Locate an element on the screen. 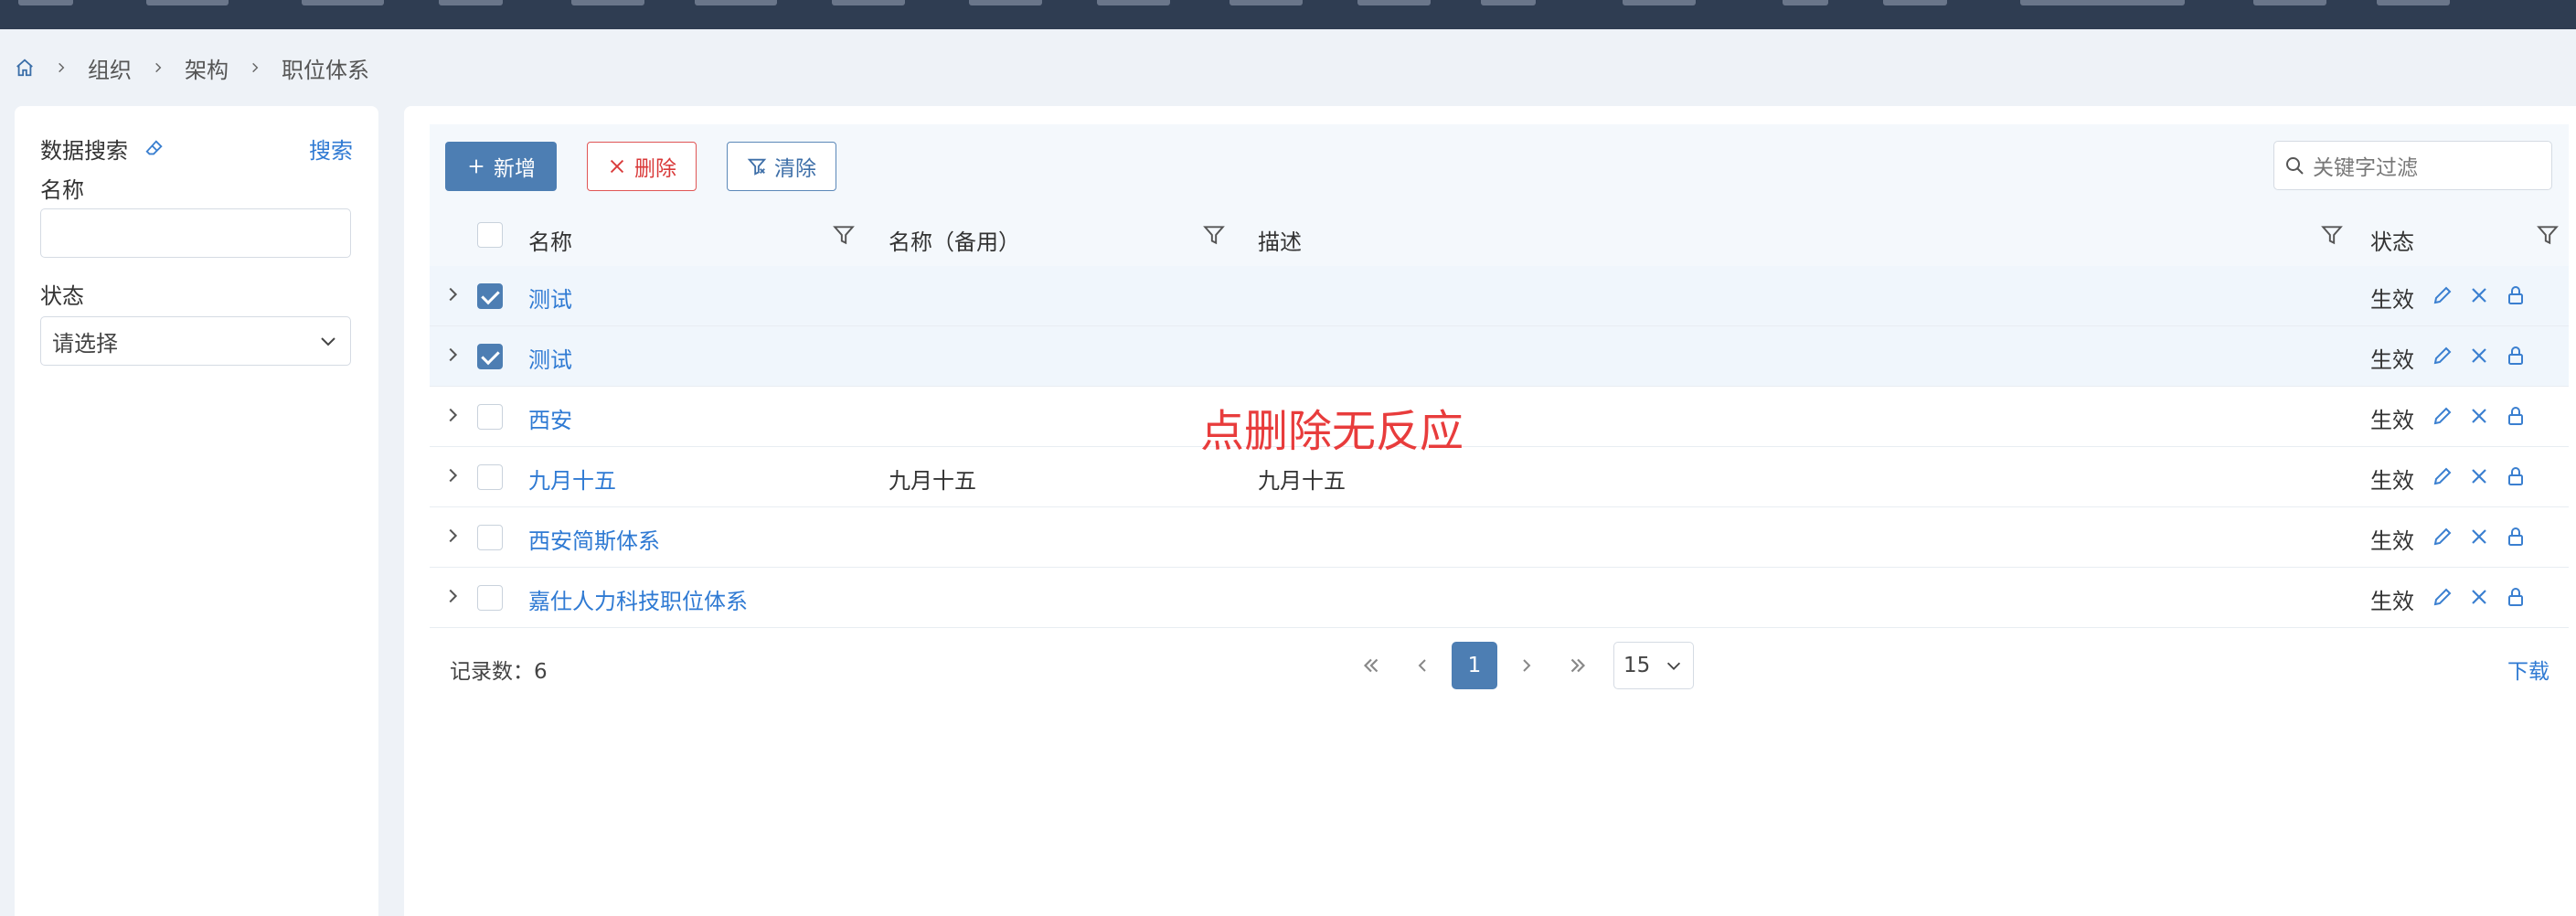 This screenshot has width=2576, height=916. name-label: 名称 is located at coordinates (62, 190).